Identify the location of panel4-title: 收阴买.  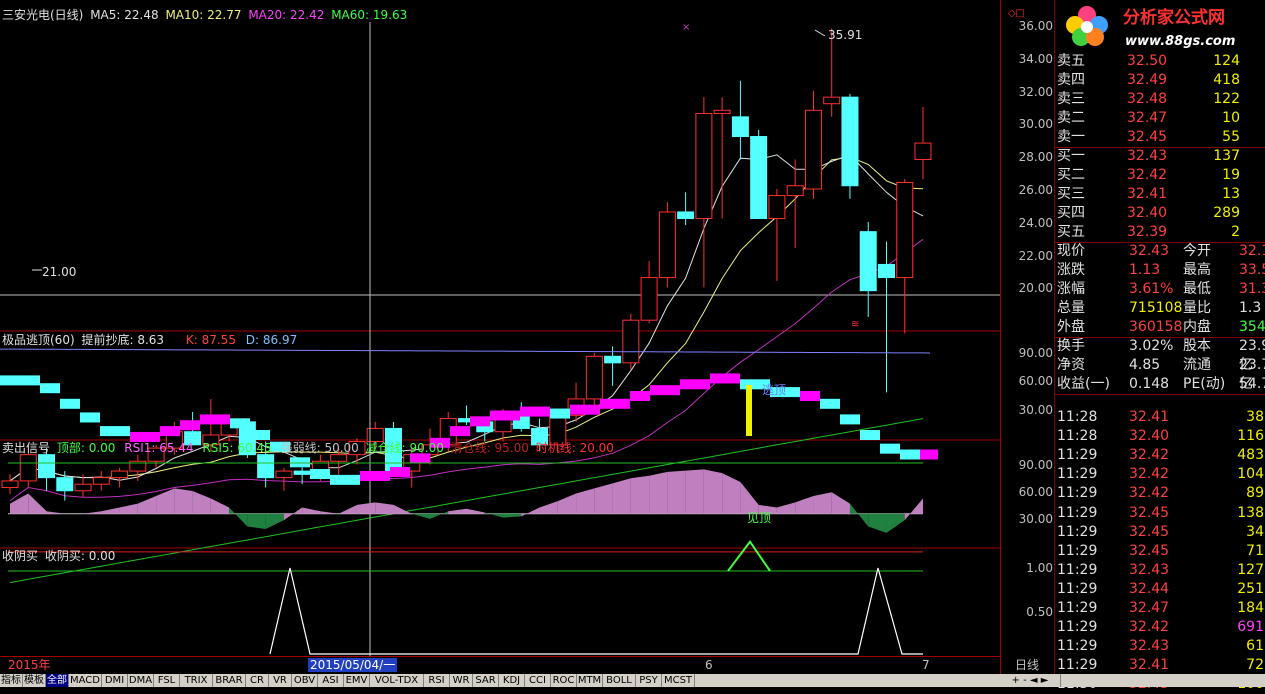
(20, 556).